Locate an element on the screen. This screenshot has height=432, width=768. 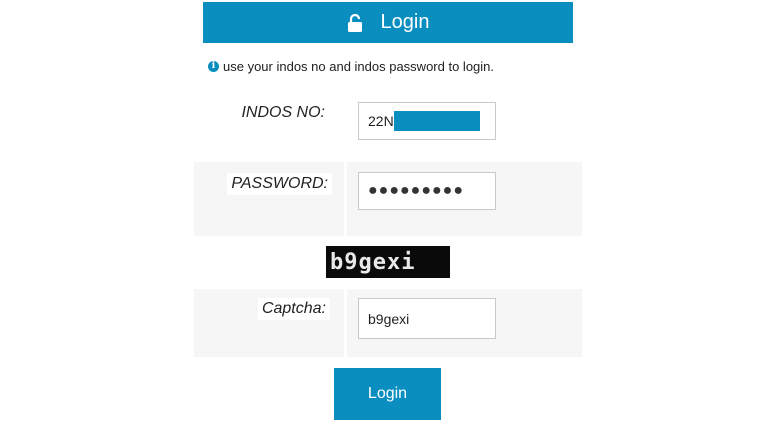
password-input: ●●●●●●●●● is located at coordinates (427, 191).